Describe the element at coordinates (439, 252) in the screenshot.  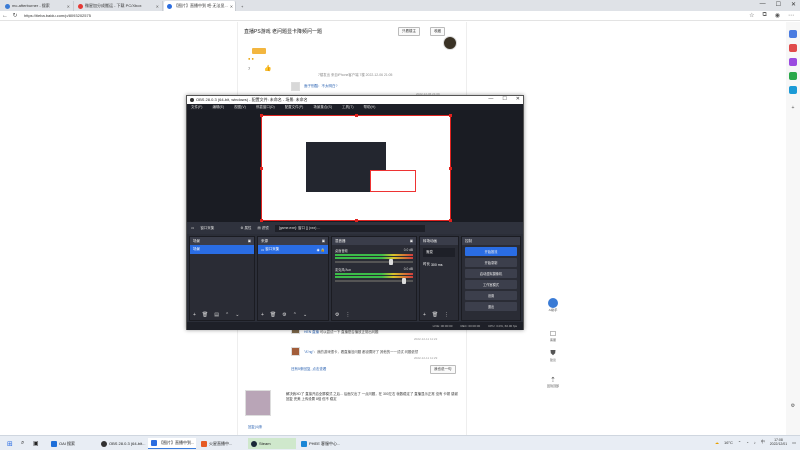
I see `transition-select: 渐变` at that location.